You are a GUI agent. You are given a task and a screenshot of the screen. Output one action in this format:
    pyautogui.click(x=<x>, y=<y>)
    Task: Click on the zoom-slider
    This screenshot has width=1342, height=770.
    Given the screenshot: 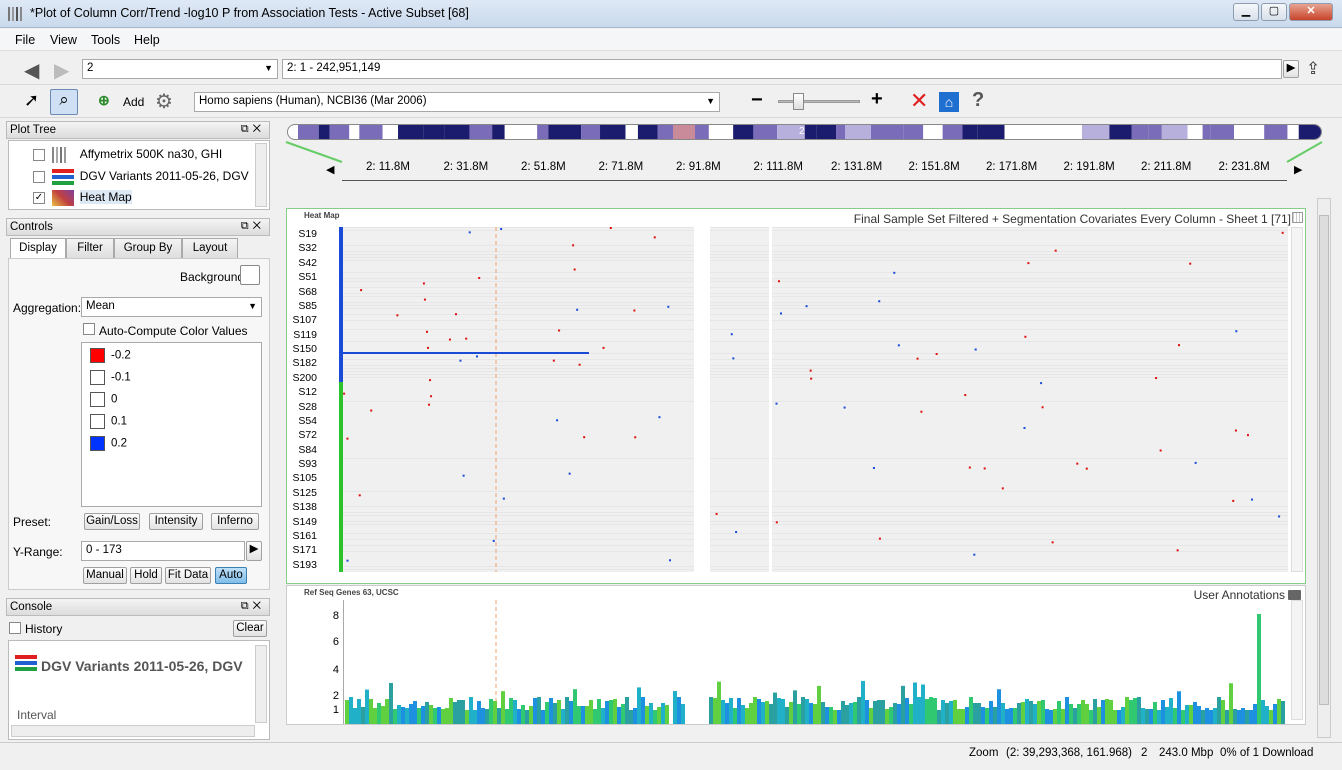 What is the action you would take?
    pyautogui.click(x=819, y=101)
    